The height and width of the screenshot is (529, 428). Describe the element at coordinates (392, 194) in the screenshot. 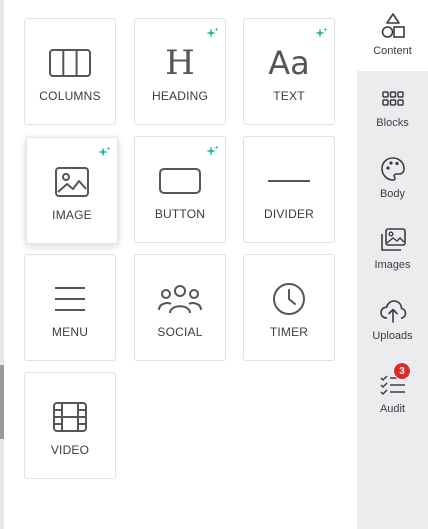

I see `sidebar-item-label: Body` at that location.